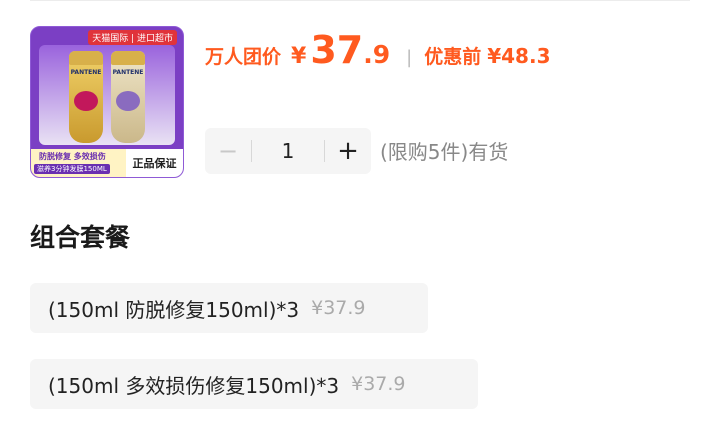  I want to click on currency-symbol: ¥, so click(299, 56).